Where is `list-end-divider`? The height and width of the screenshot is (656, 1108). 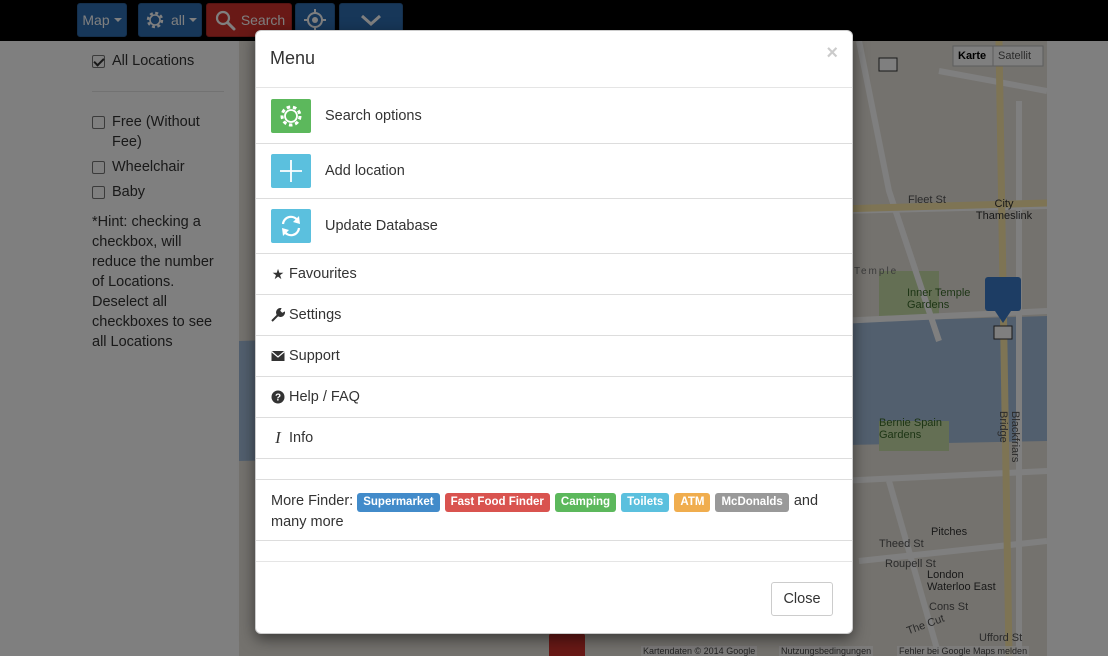
list-end-divider is located at coordinates (554, 458).